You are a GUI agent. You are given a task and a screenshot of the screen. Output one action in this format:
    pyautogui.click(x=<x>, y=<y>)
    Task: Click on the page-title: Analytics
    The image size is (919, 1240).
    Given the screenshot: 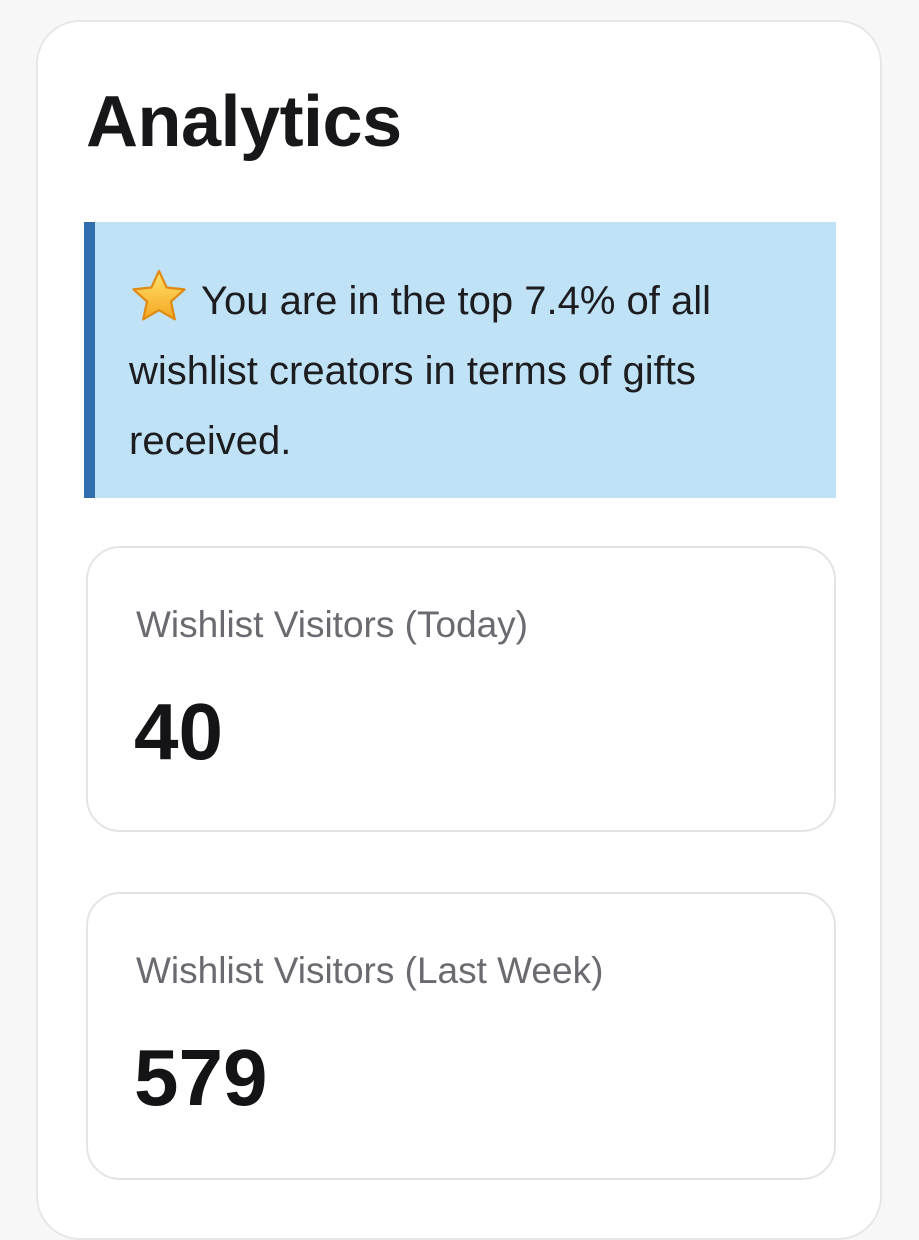 What is the action you would take?
    pyautogui.click(x=244, y=122)
    